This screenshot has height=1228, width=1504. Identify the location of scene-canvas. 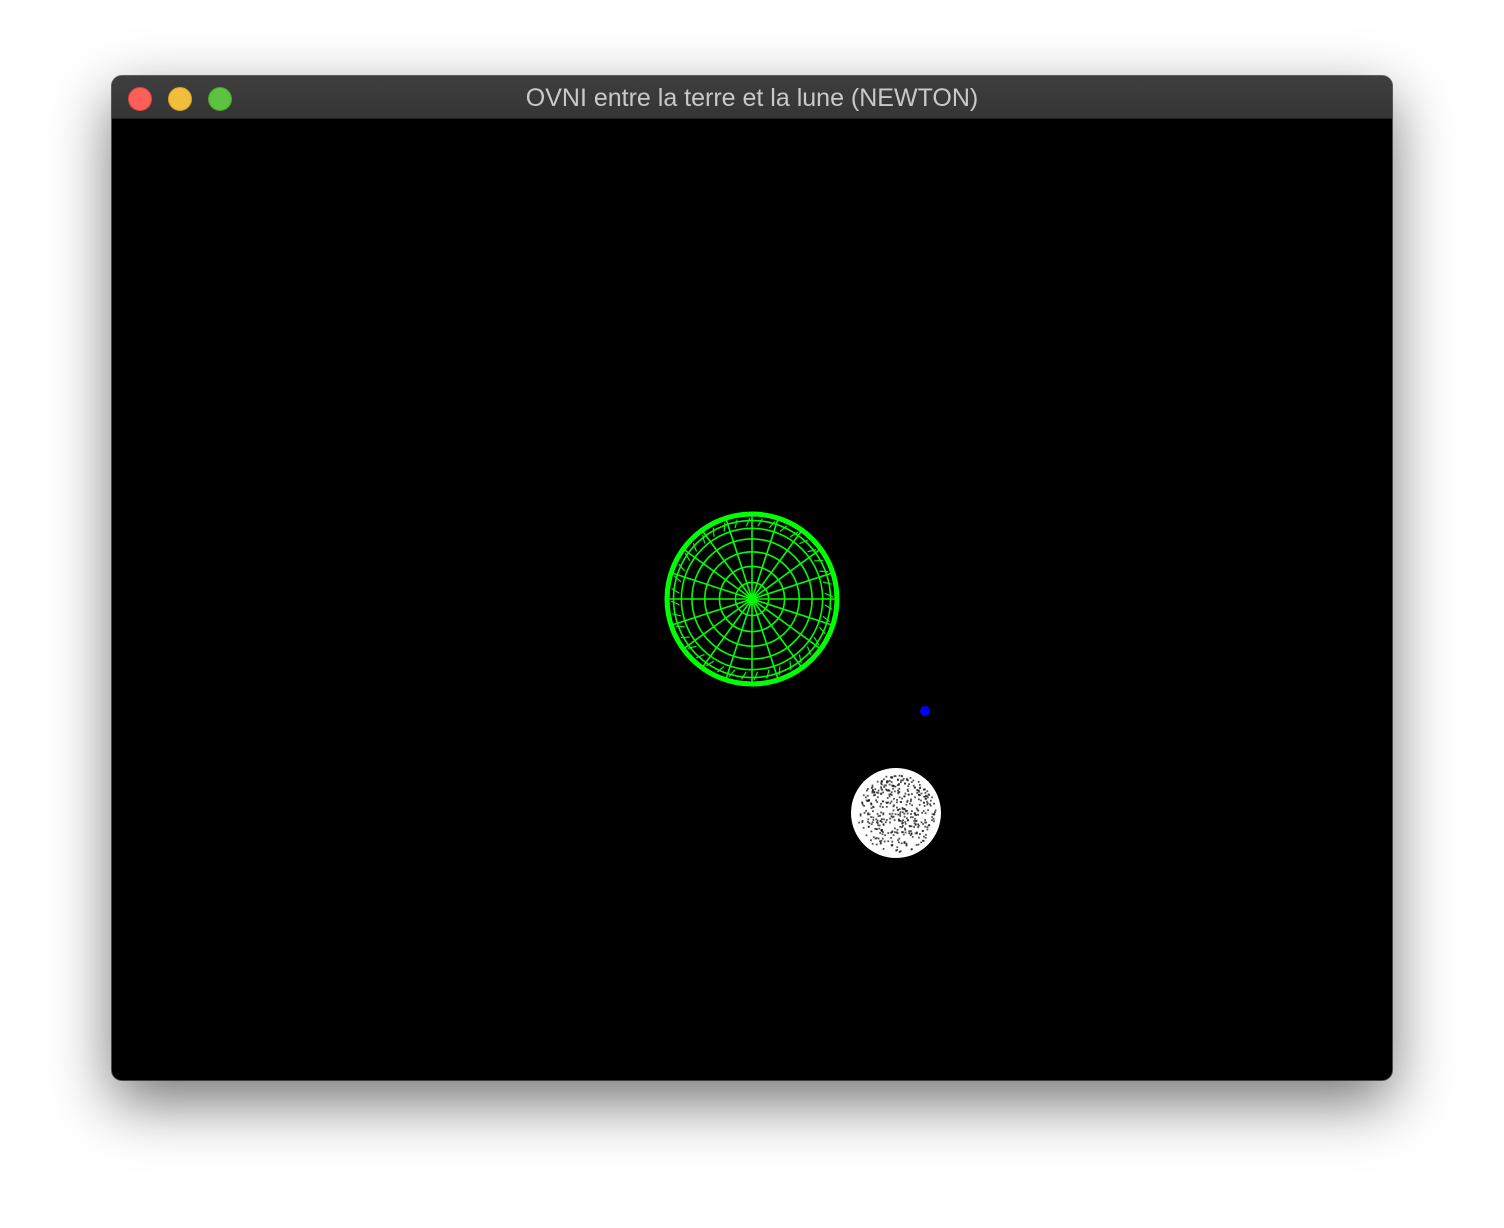
(802, 684).